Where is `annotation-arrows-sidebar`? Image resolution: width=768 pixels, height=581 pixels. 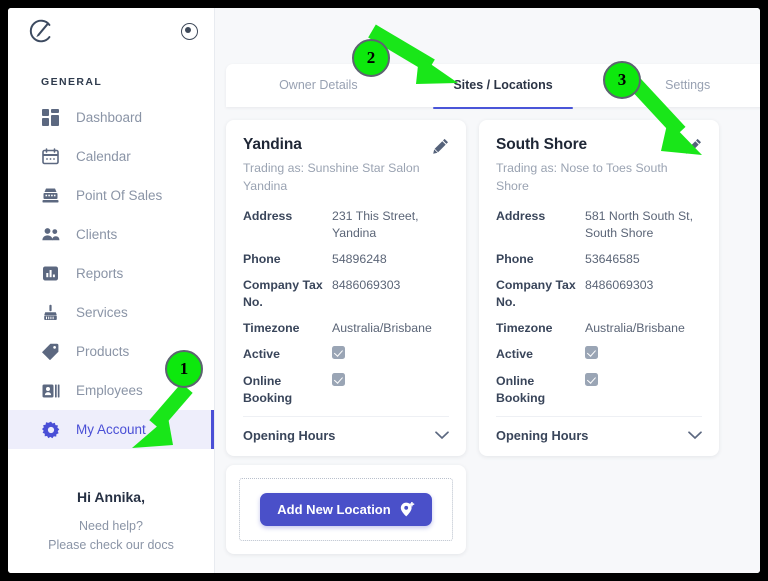
annotation-arrows-sidebar is located at coordinates (162, 415).